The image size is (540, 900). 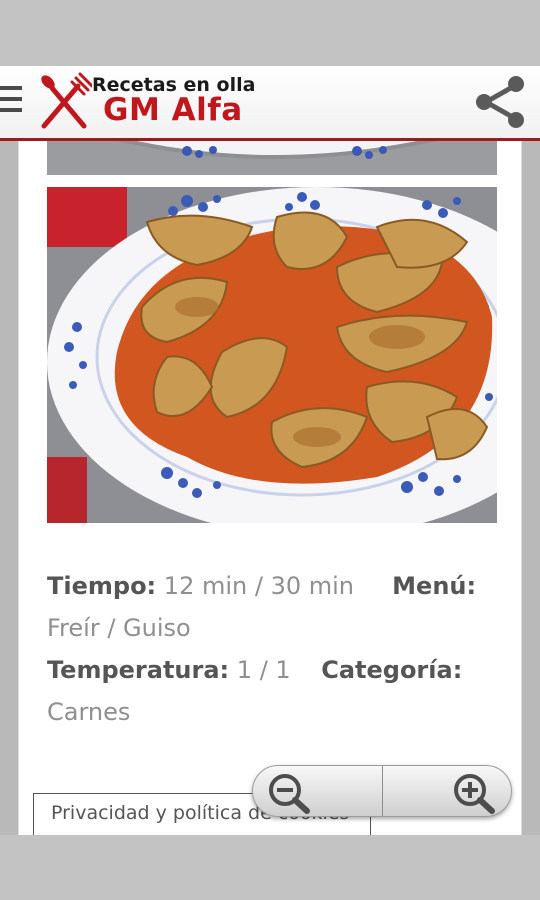 I want to click on tiempo-label: Tiempo:, so click(x=102, y=586).